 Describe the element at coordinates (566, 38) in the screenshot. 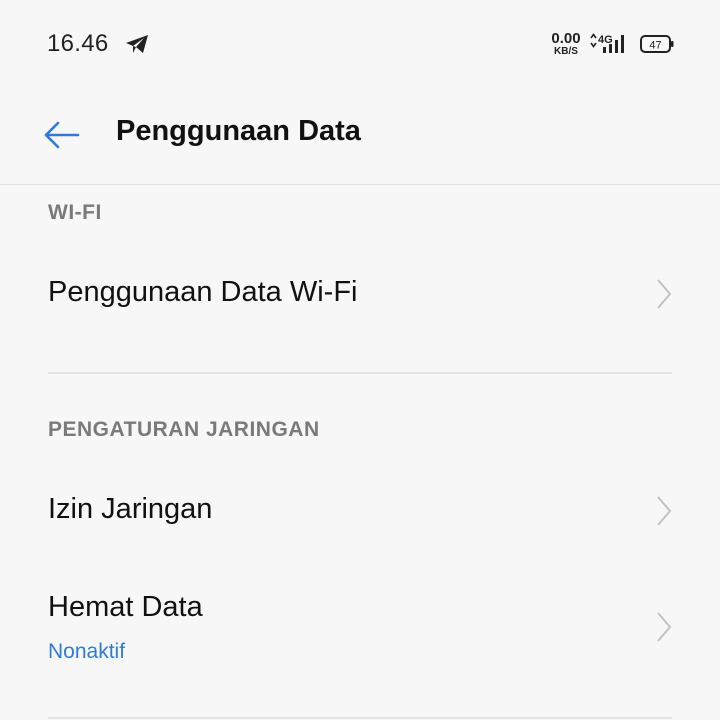

I see `network-speed-value: 0.00` at that location.